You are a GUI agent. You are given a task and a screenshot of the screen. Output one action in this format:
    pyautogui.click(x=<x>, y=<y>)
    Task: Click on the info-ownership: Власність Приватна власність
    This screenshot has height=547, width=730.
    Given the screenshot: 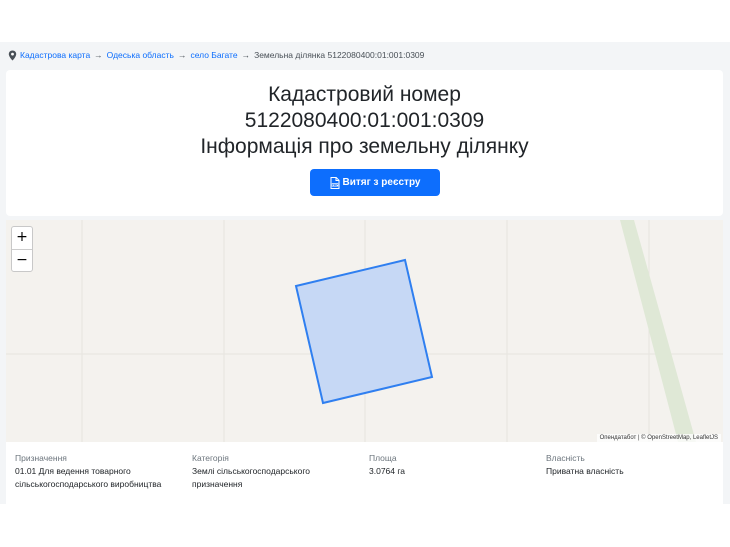 What is the action you would take?
    pyautogui.click(x=631, y=465)
    